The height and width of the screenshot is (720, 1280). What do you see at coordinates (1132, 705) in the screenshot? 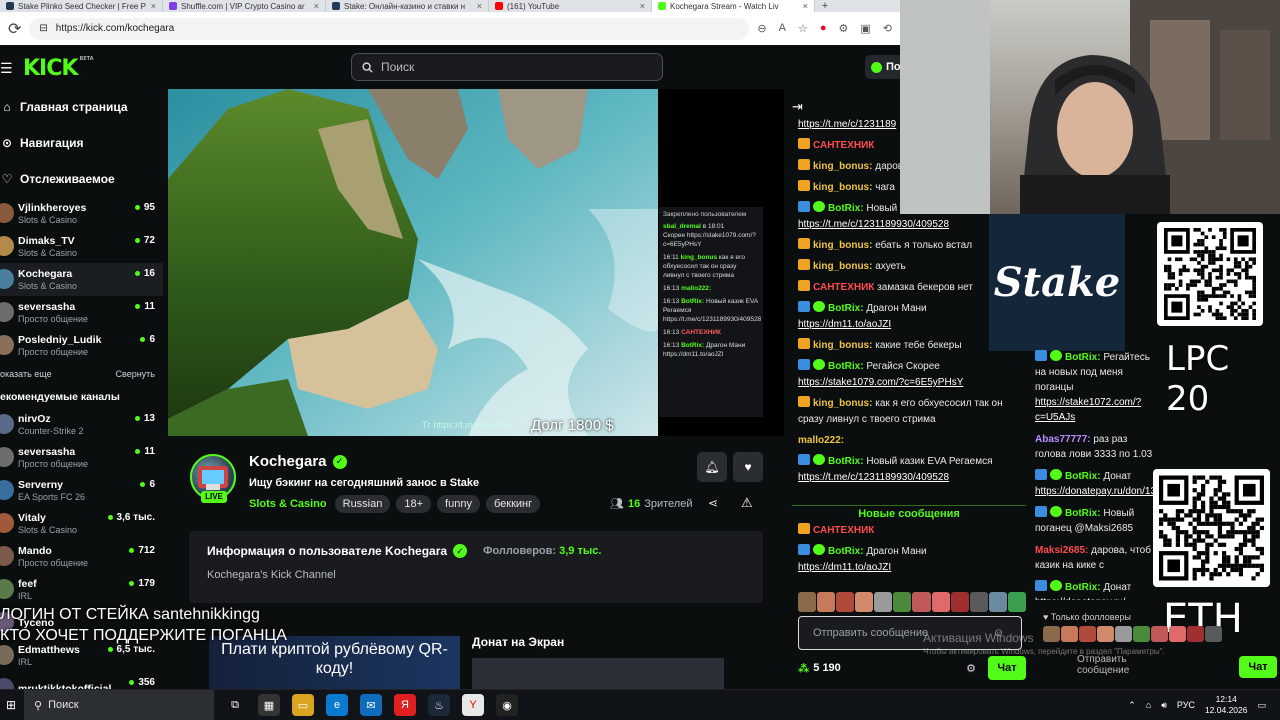
I see `tray-overflow-icon: ⌃` at bounding box center [1132, 705].